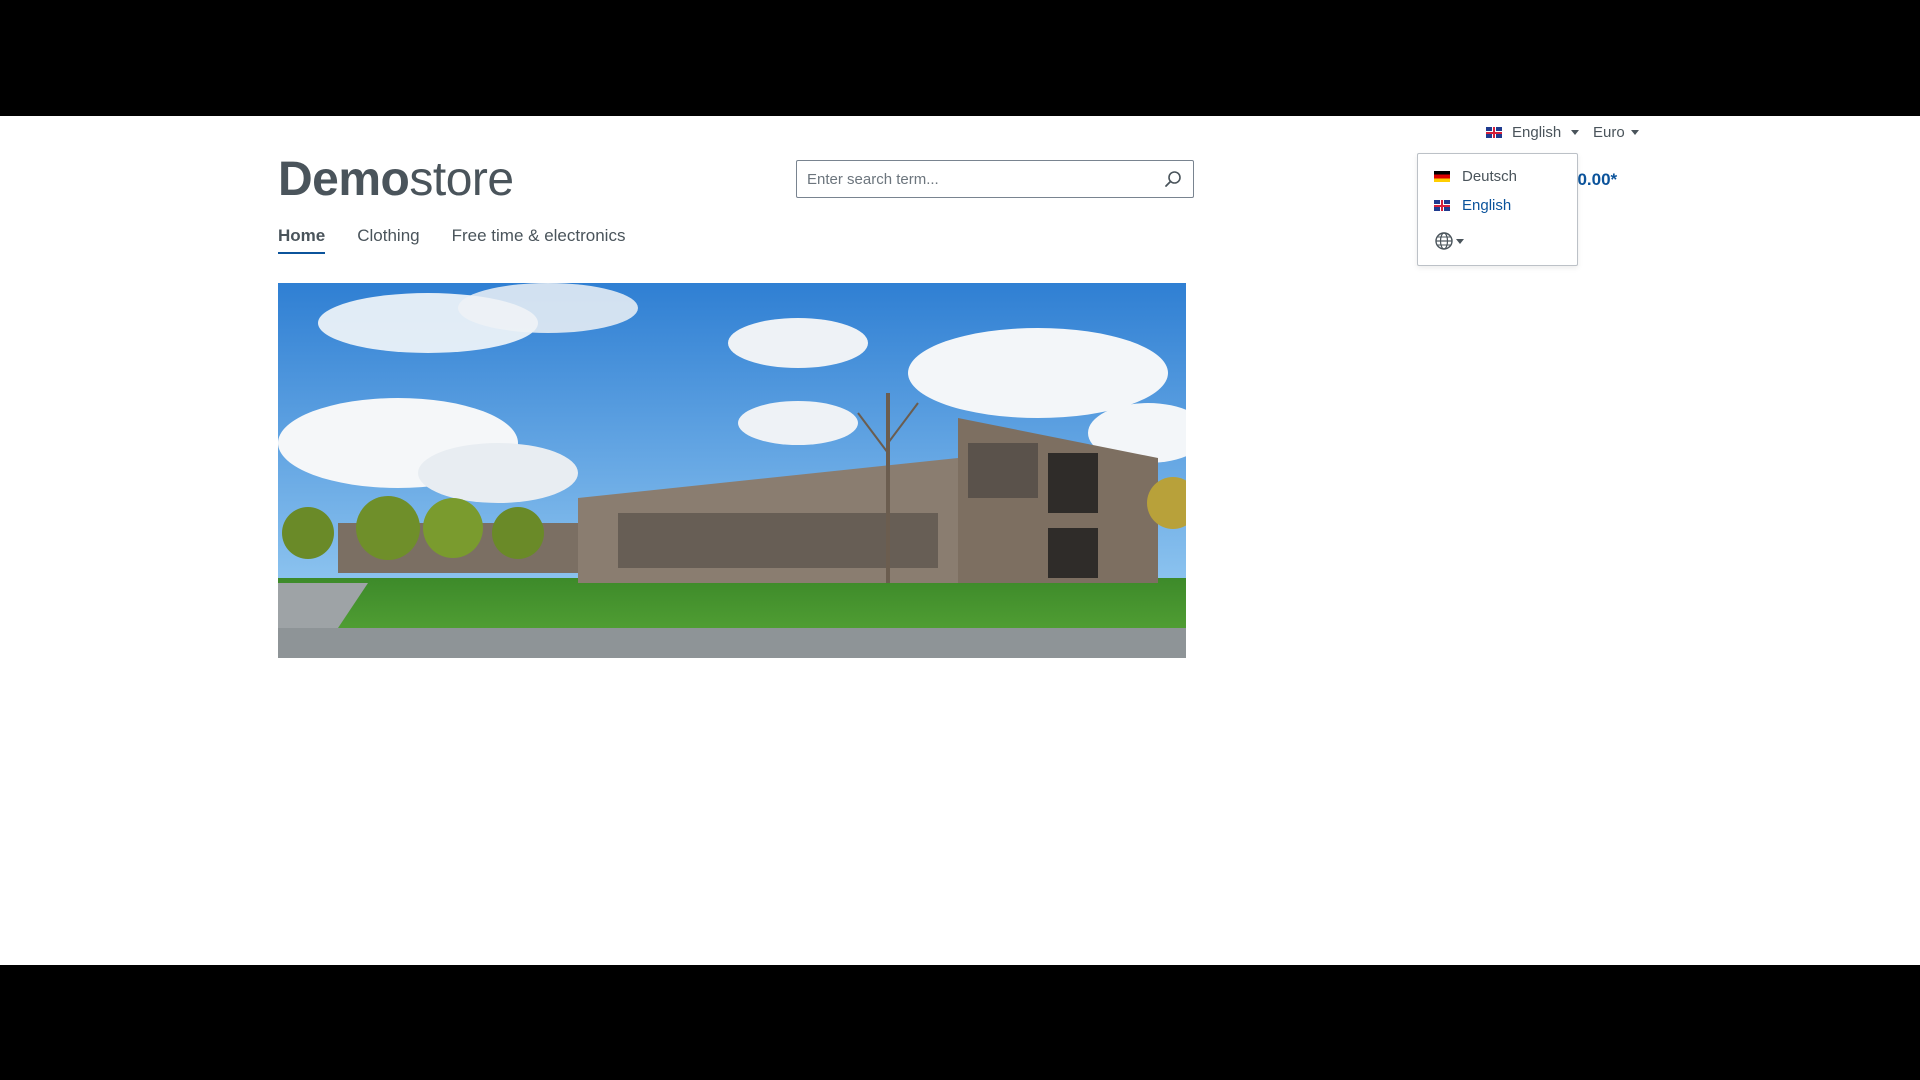 The width and height of the screenshot is (1920, 1080). Describe the element at coordinates (1609, 132) in the screenshot. I see `currency-label: Euro` at that location.